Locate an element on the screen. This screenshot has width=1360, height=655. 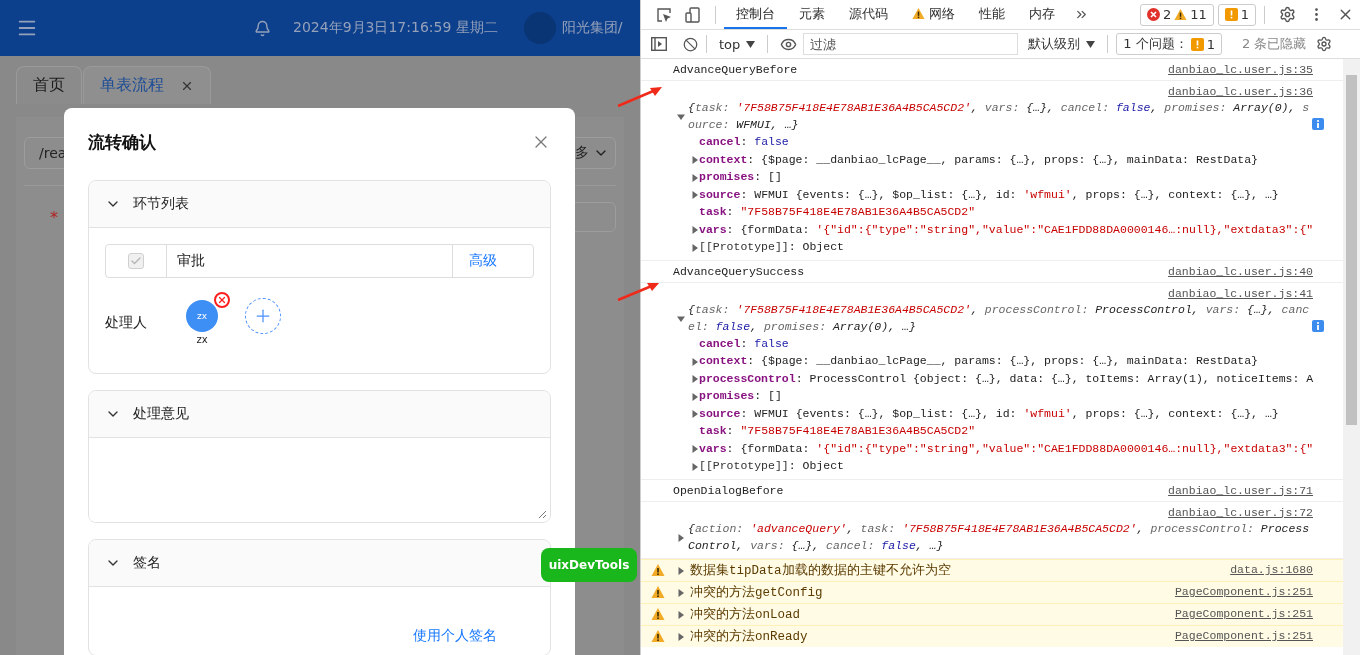
devtools-tab: 内存 is located at coordinates (1042, 14).